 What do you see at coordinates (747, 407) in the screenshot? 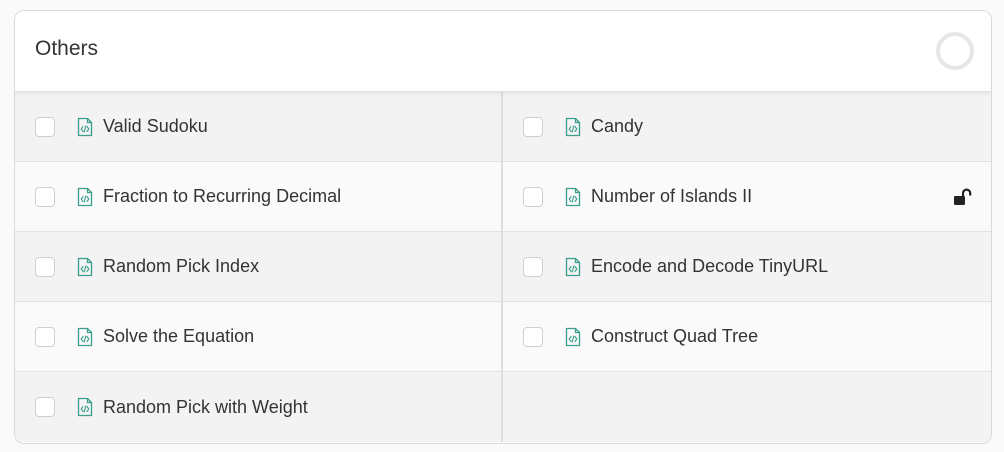
I see `empty-cell` at bounding box center [747, 407].